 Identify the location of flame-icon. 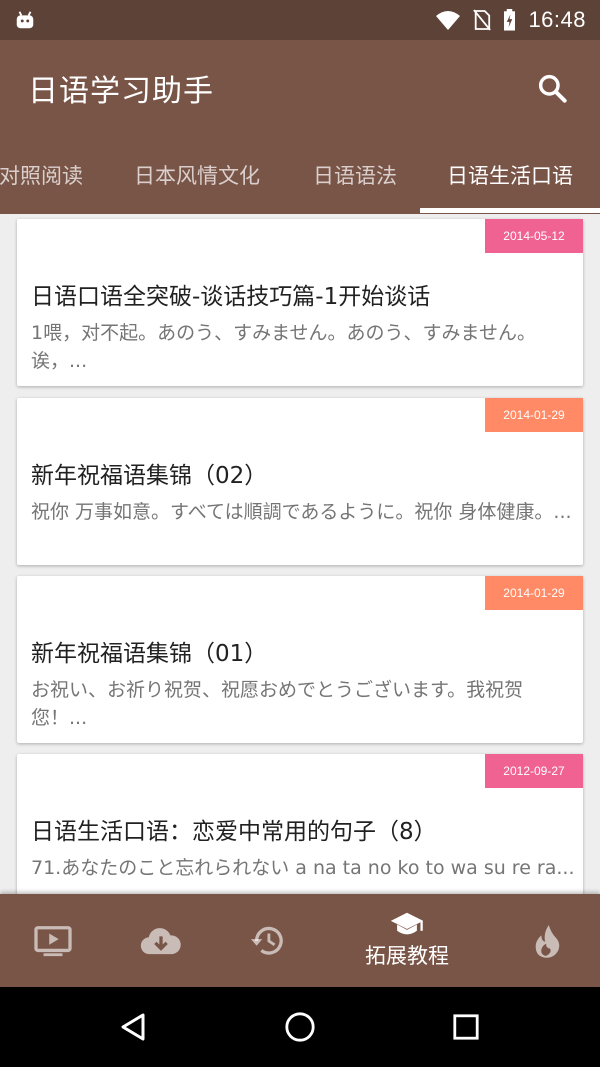
(547, 941).